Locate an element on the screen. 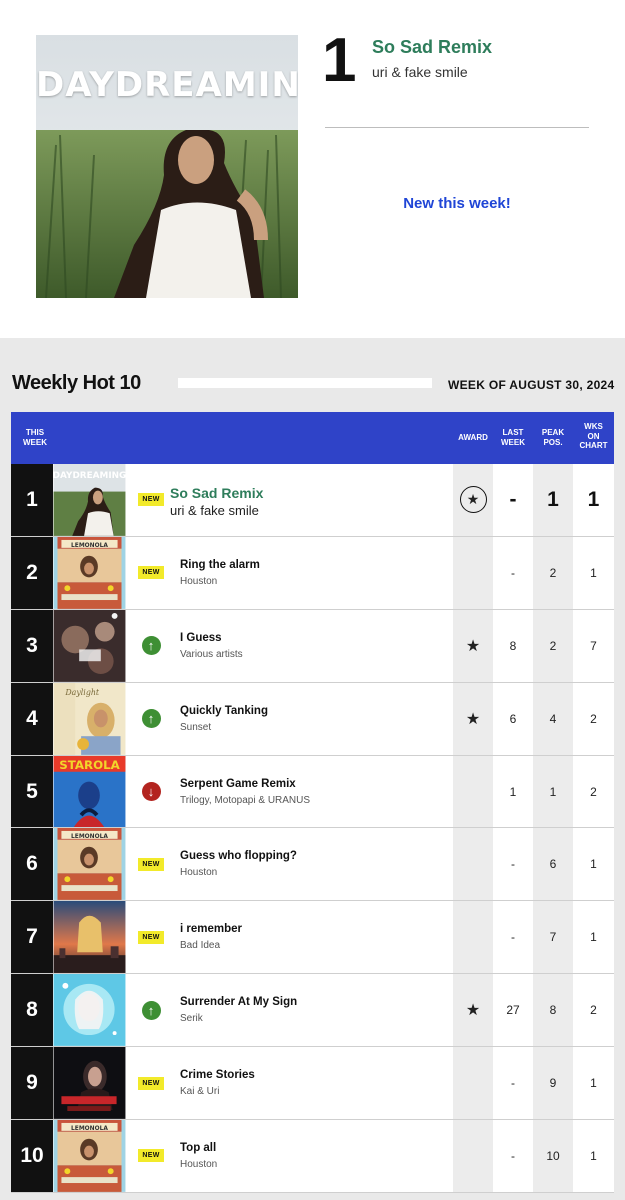 This screenshot has width=625, height=1200. artist-name: Various artists is located at coordinates (211, 654).